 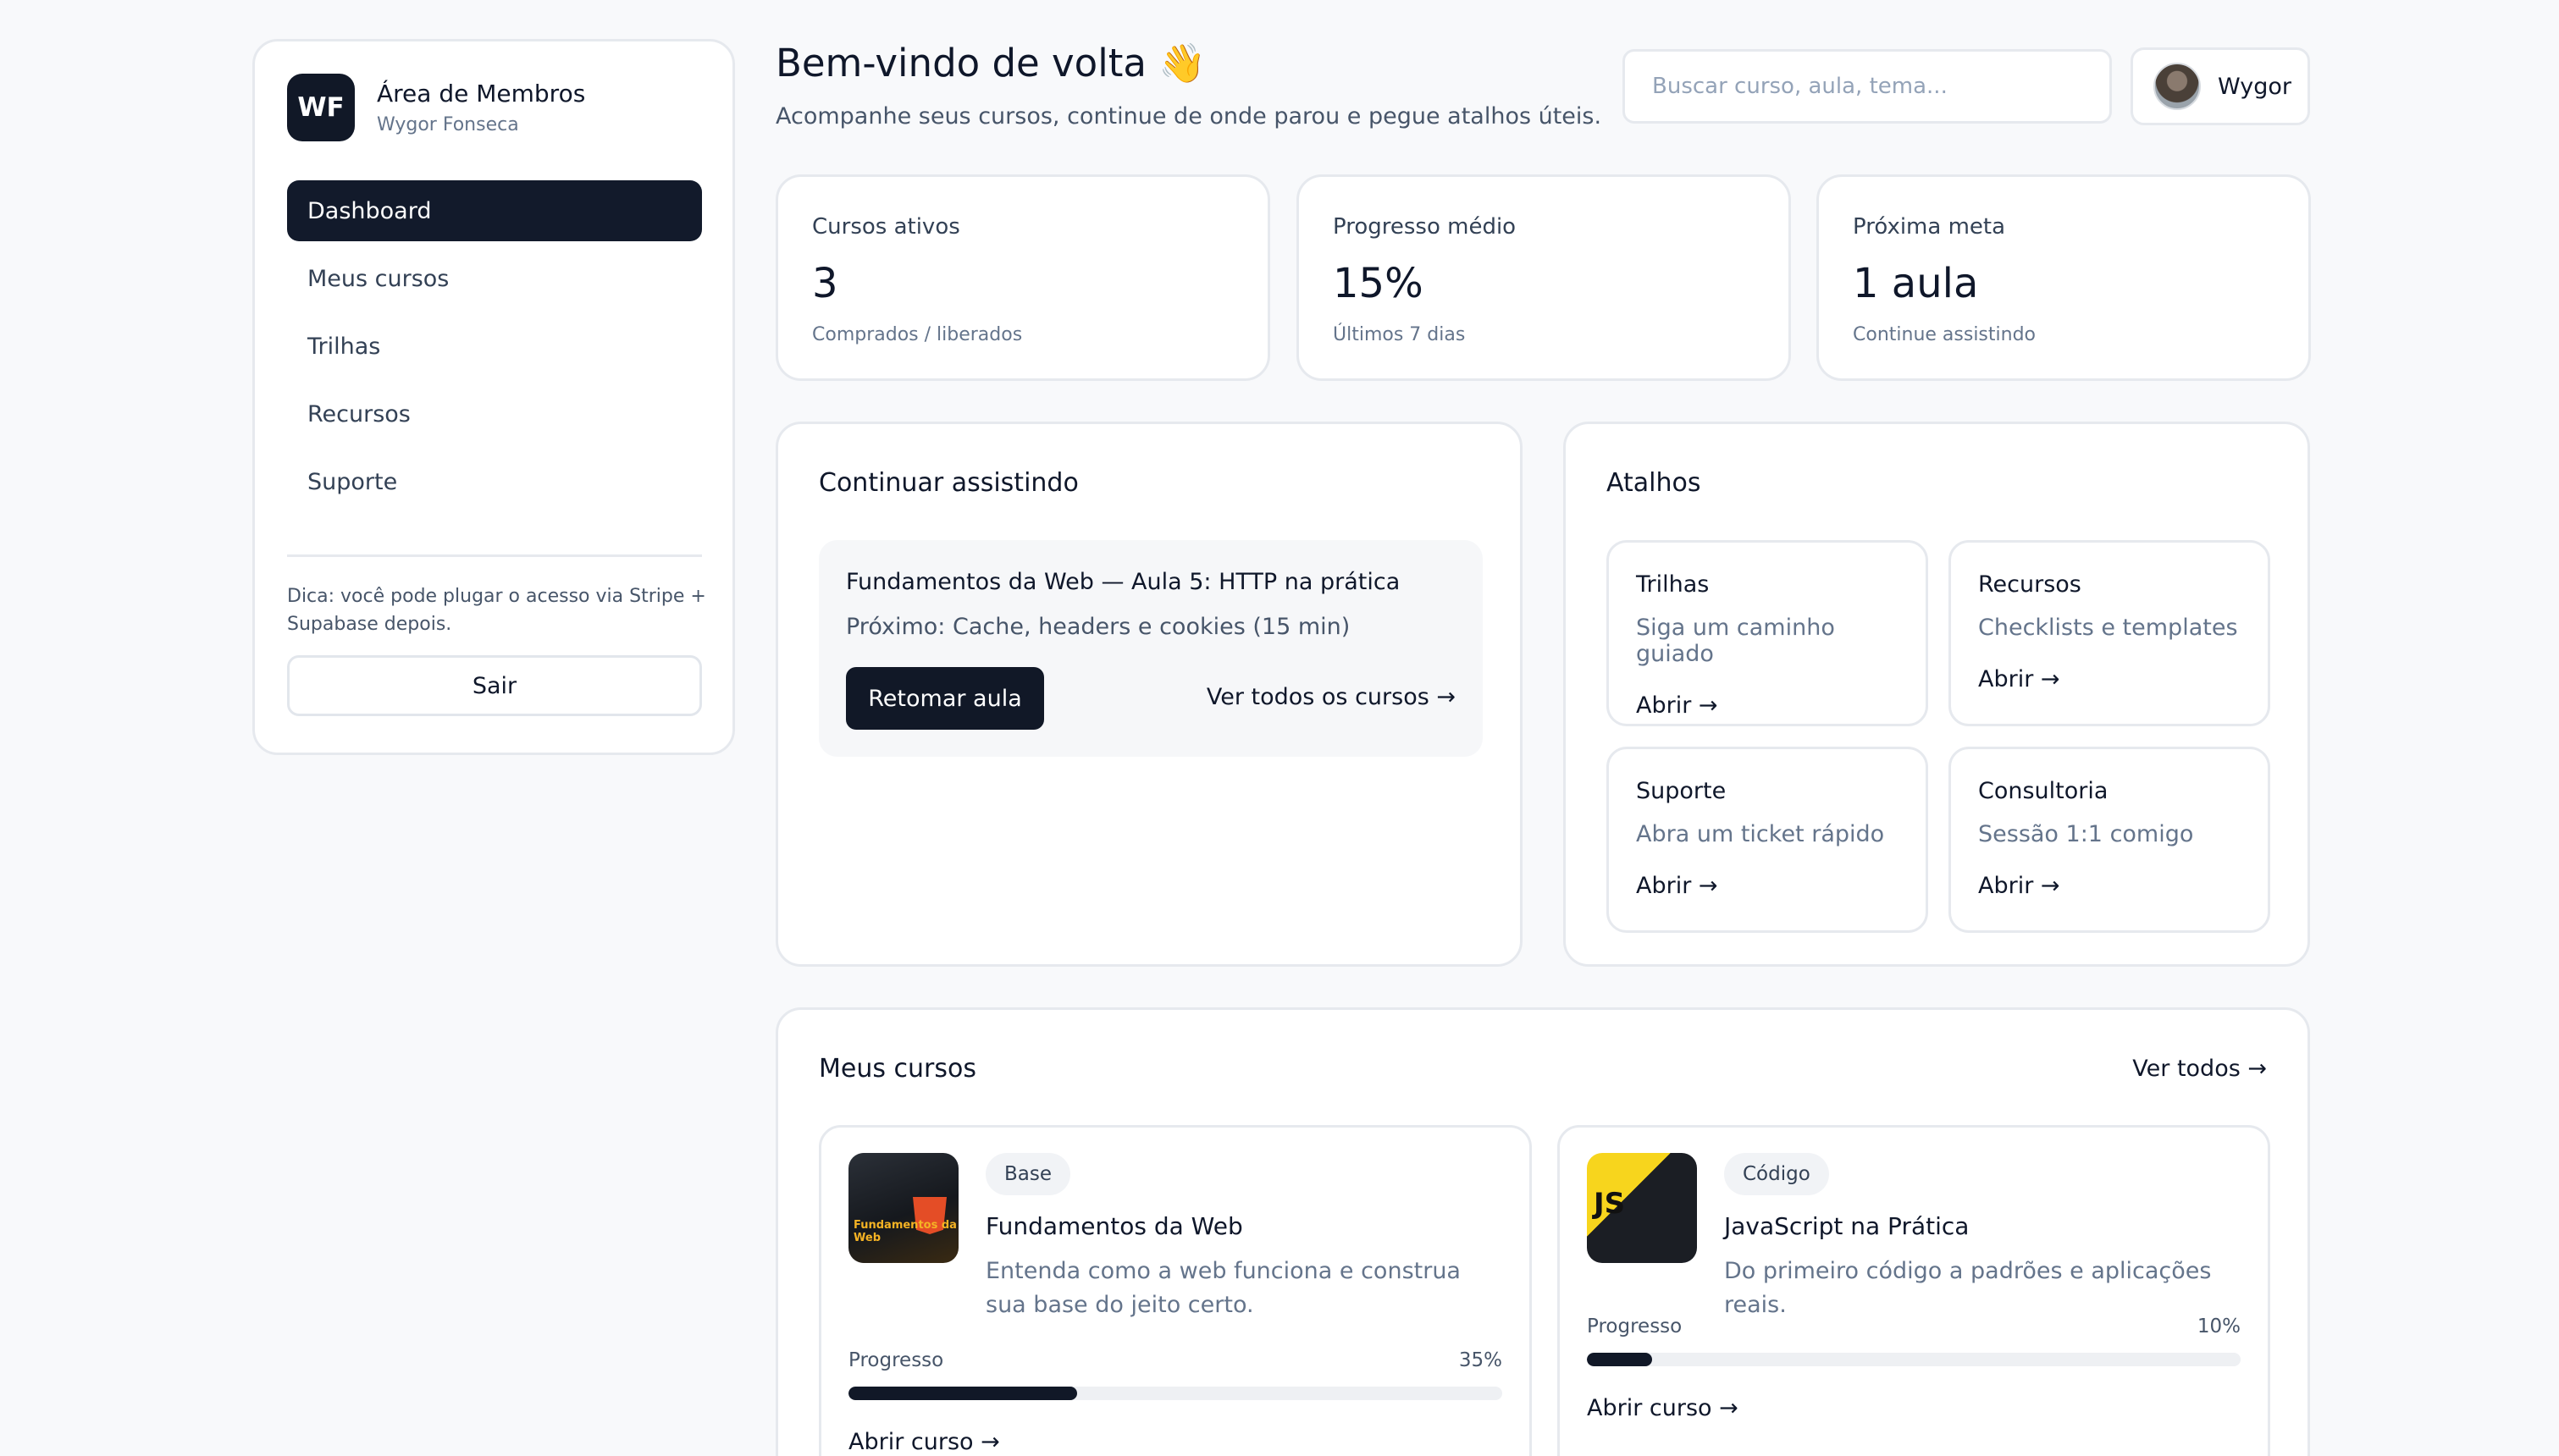 I want to click on brand-user: Wygor Fonseca, so click(x=448, y=124).